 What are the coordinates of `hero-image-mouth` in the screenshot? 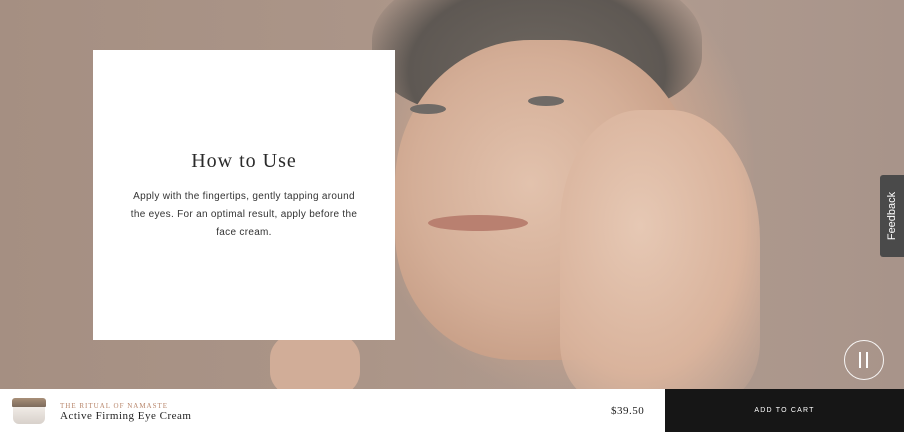 It's located at (478, 223).